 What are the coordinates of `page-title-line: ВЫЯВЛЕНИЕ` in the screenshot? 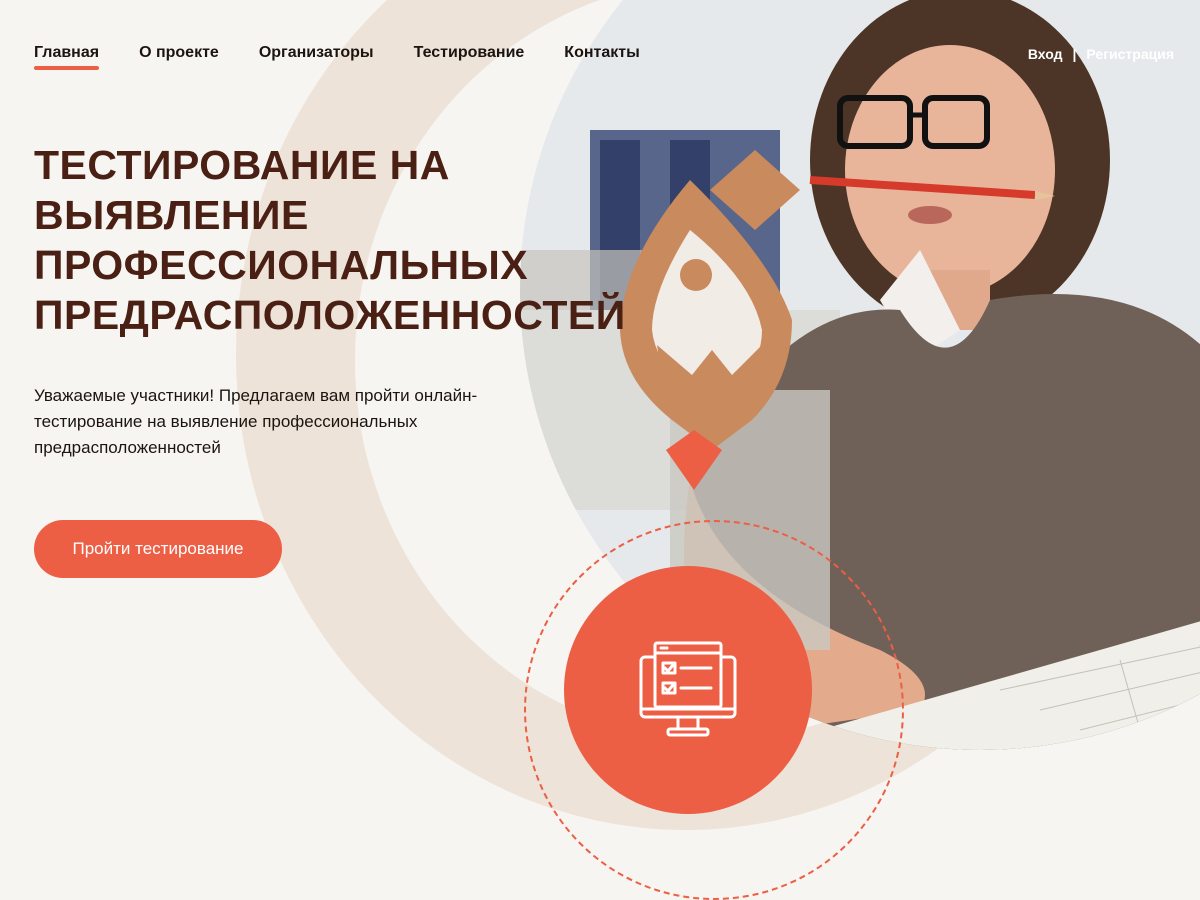 It's located at (171, 215).